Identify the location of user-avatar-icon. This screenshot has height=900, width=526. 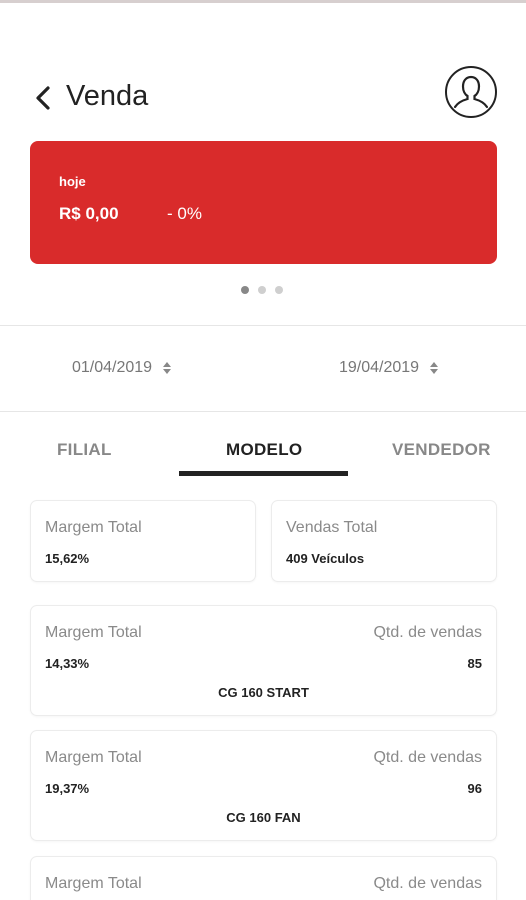
(471, 92).